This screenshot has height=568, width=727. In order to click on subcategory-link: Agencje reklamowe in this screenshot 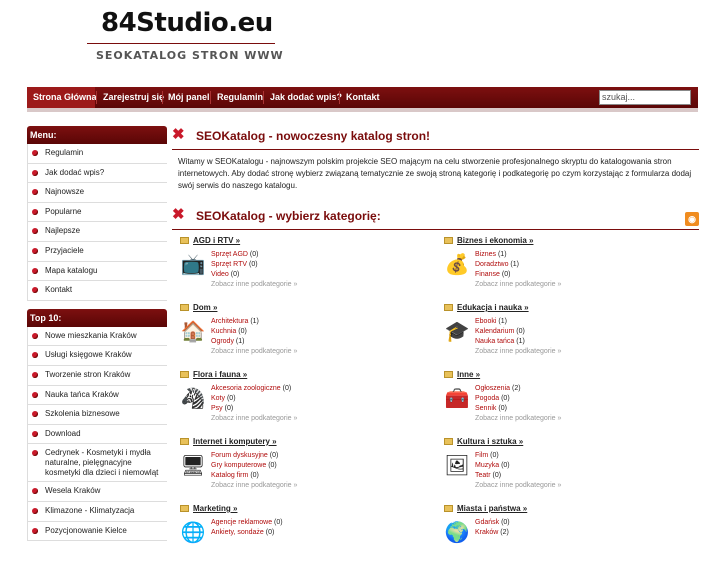, I will do `click(241, 522)`.